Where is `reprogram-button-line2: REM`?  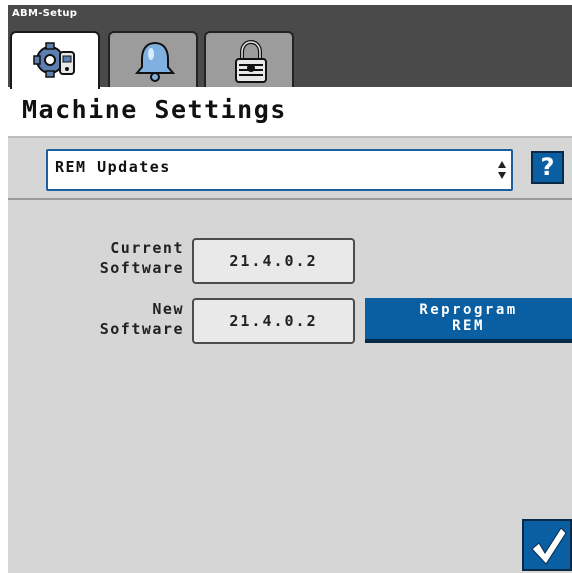 reprogram-button-line2: REM is located at coordinates (468, 326).